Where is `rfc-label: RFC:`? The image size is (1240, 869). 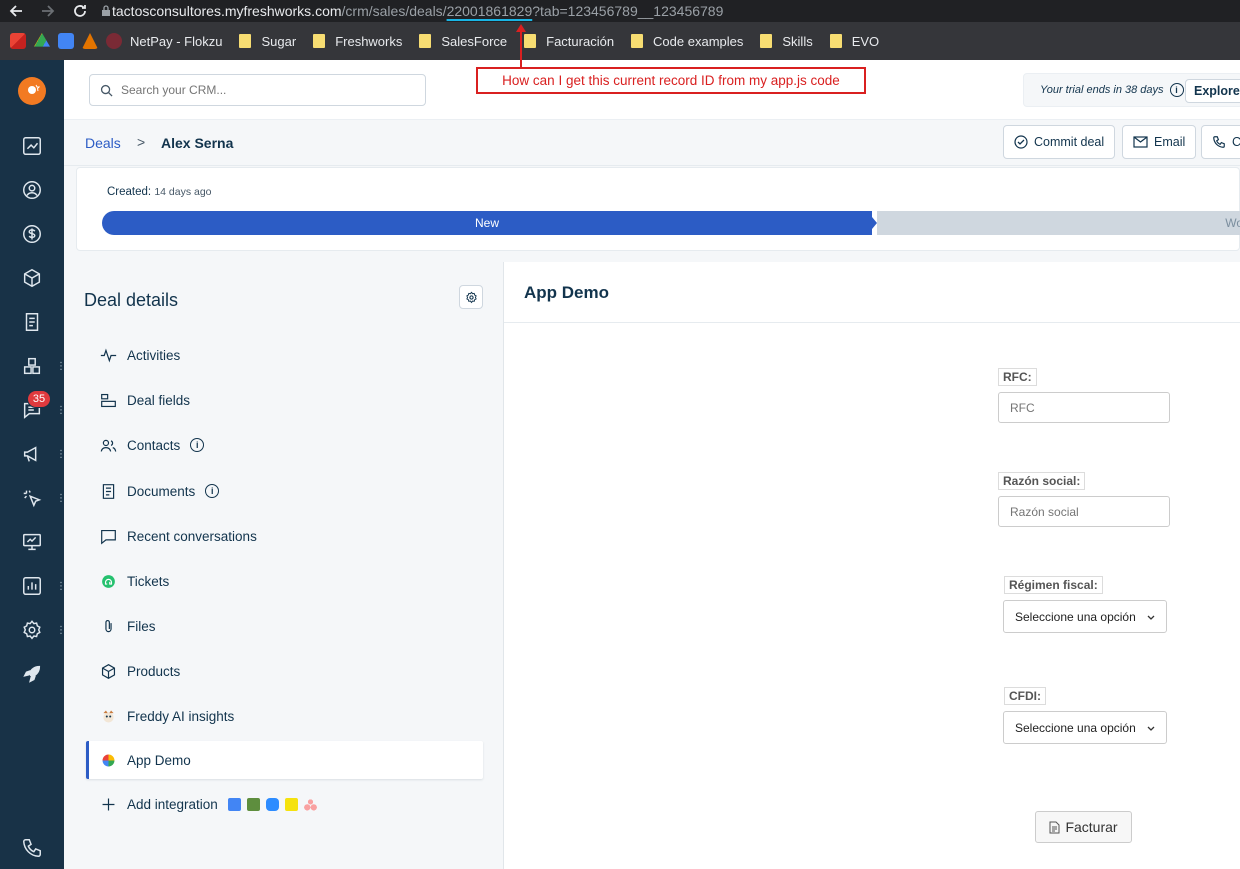
rfc-label: RFC: is located at coordinates (1017, 377).